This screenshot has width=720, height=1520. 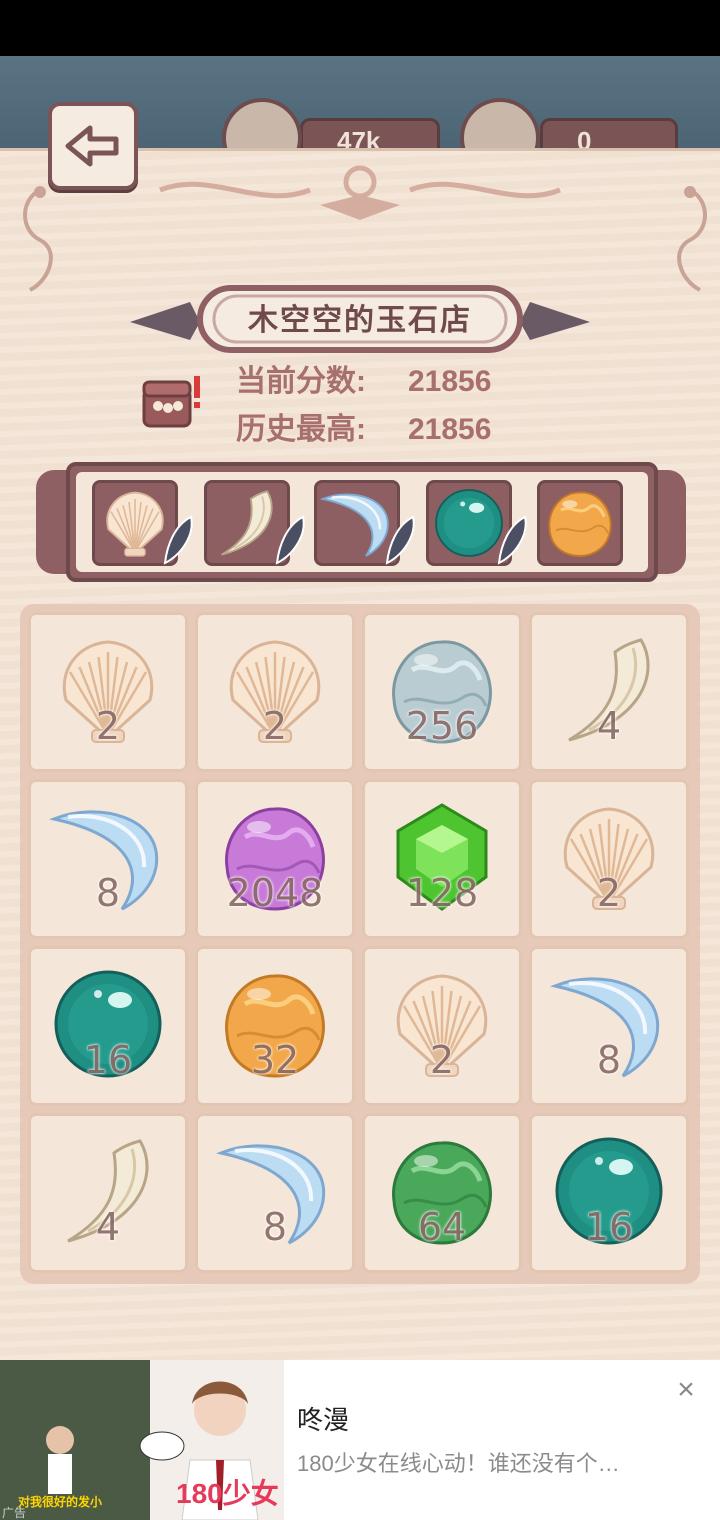 What do you see at coordinates (360, 28) in the screenshot?
I see `status-bar` at bounding box center [360, 28].